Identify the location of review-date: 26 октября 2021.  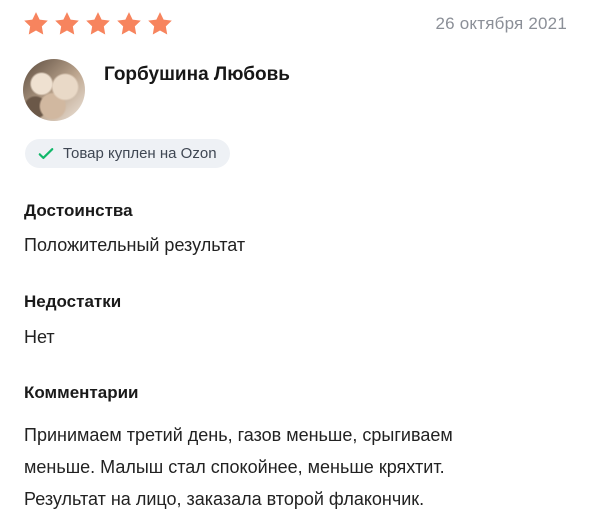
(501, 23).